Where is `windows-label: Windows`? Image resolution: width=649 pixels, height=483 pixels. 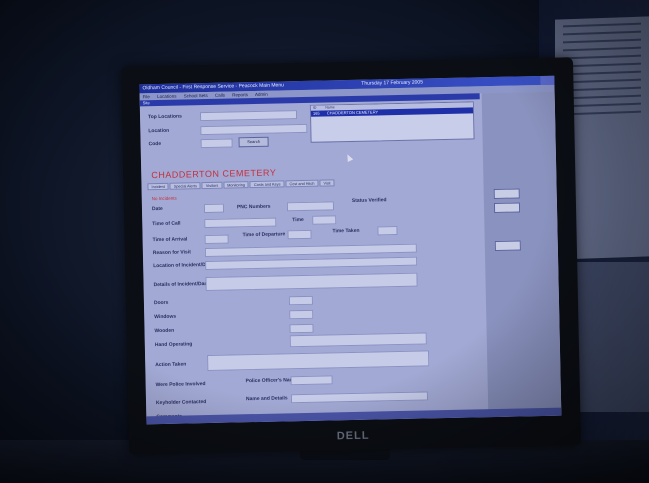
windows-label: Windows is located at coordinates (165, 317).